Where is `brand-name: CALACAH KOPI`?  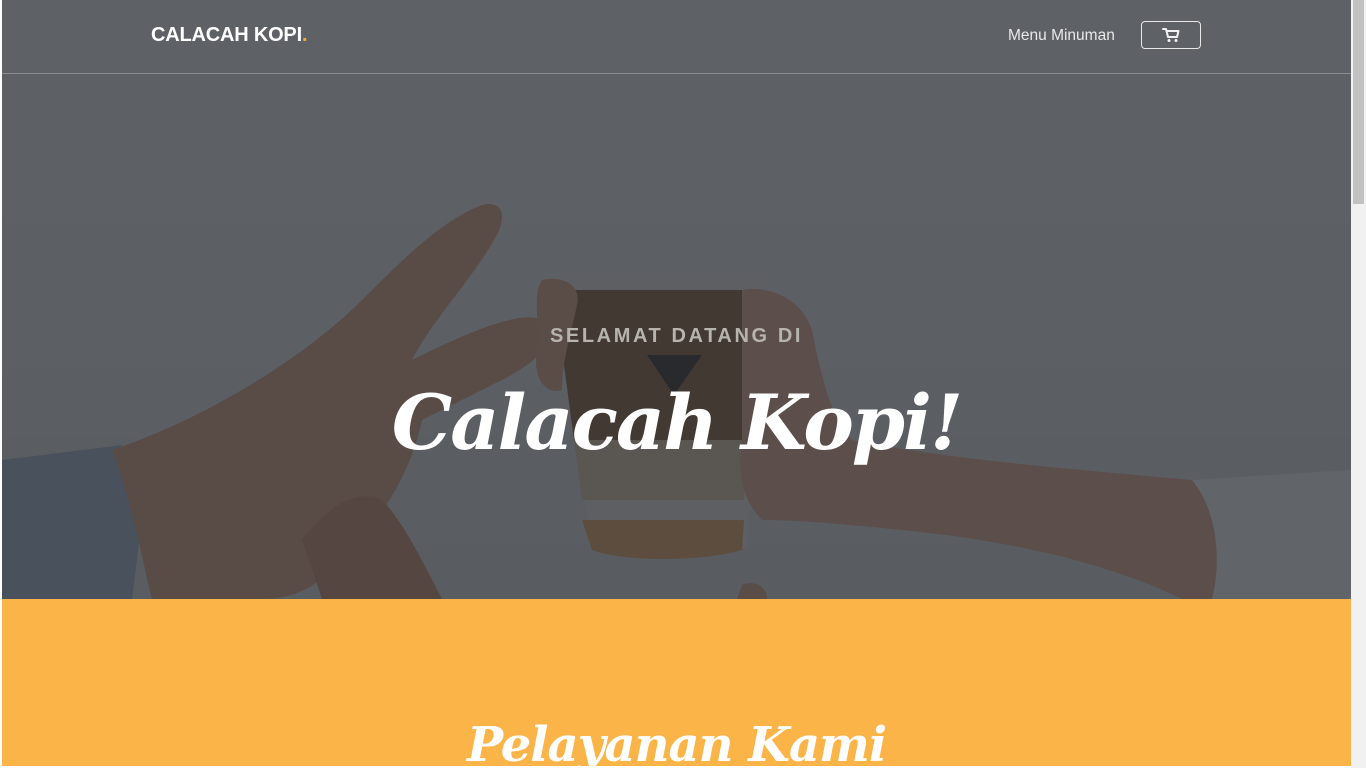
brand-name: CALACAH KOPI is located at coordinates (226, 35).